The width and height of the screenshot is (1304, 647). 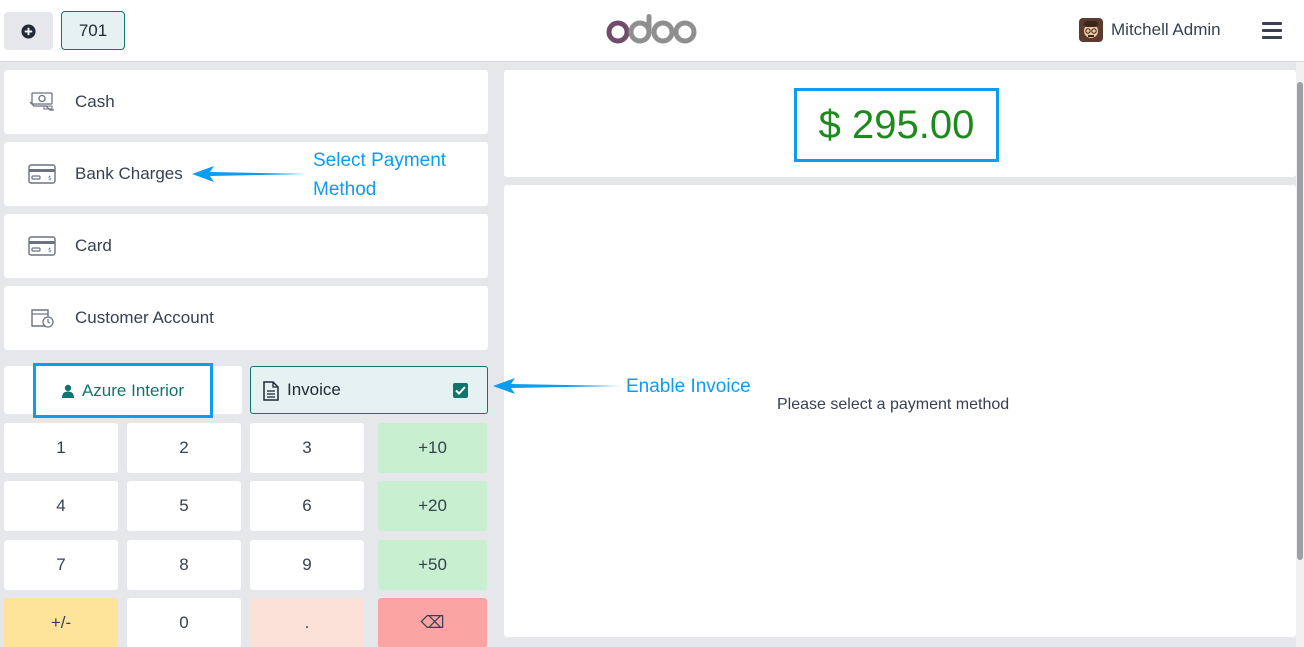 What do you see at coordinates (61, 448) in the screenshot?
I see `keypad-key-1: 1` at bounding box center [61, 448].